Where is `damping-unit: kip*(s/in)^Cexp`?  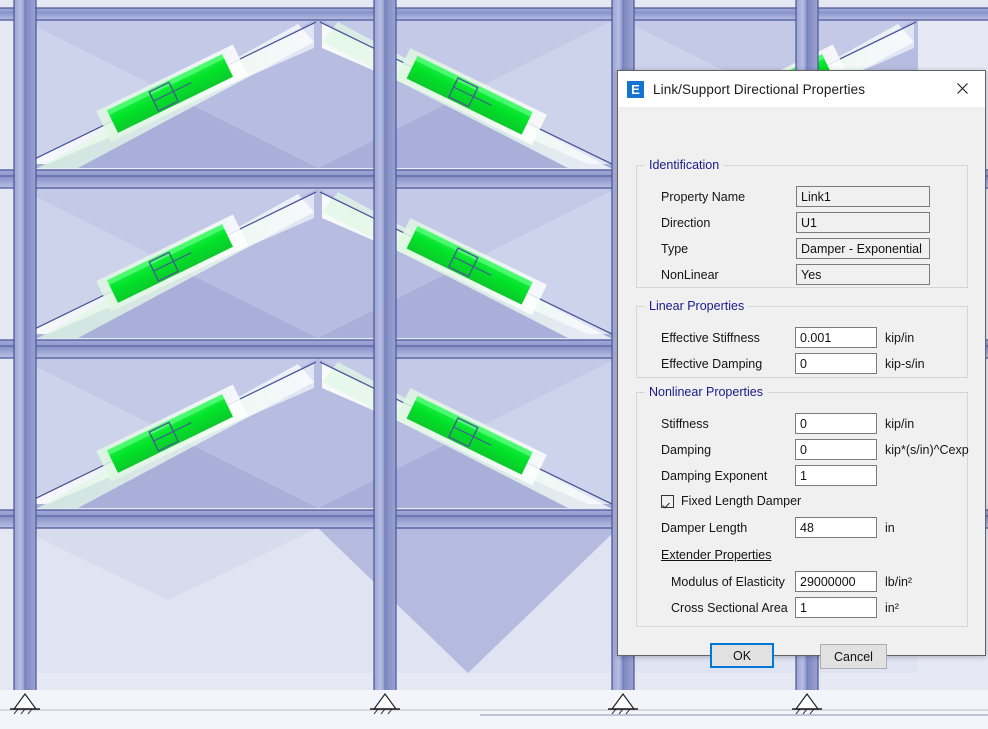 damping-unit: kip*(s/in)^Cexp is located at coordinates (927, 450).